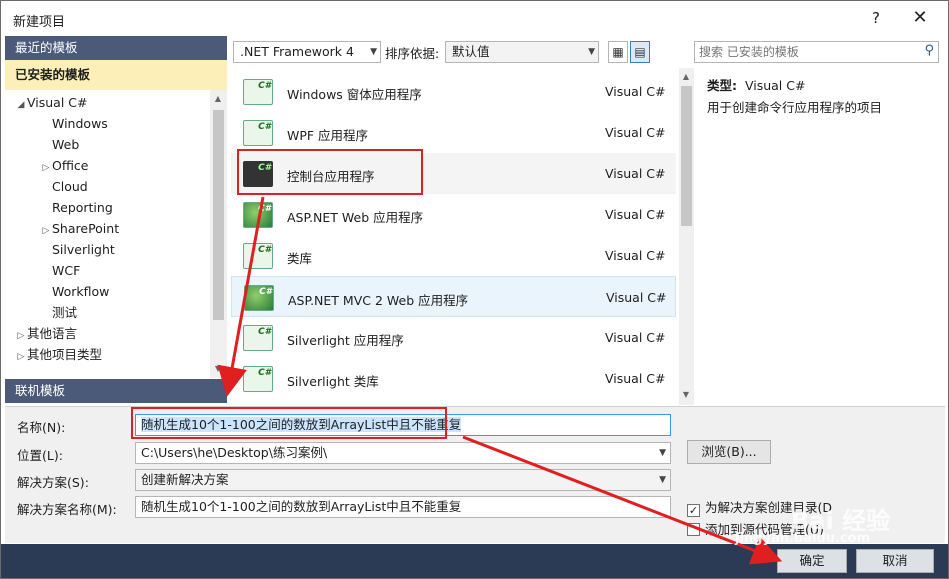 The height and width of the screenshot is (579, 949). What do you see at coordinates (412, 53) in the screenshot?
I see `sort-label: 排序依据:` at bounding box center [412, 53].